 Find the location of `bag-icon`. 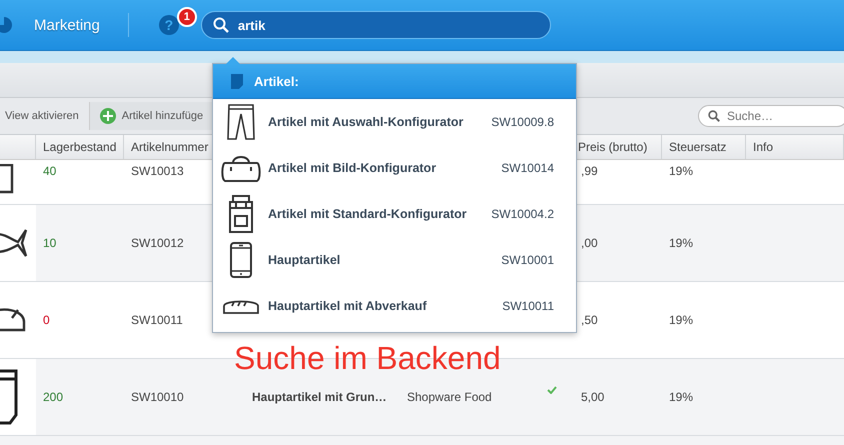

bag-icon is located at coordinates (240, 168).